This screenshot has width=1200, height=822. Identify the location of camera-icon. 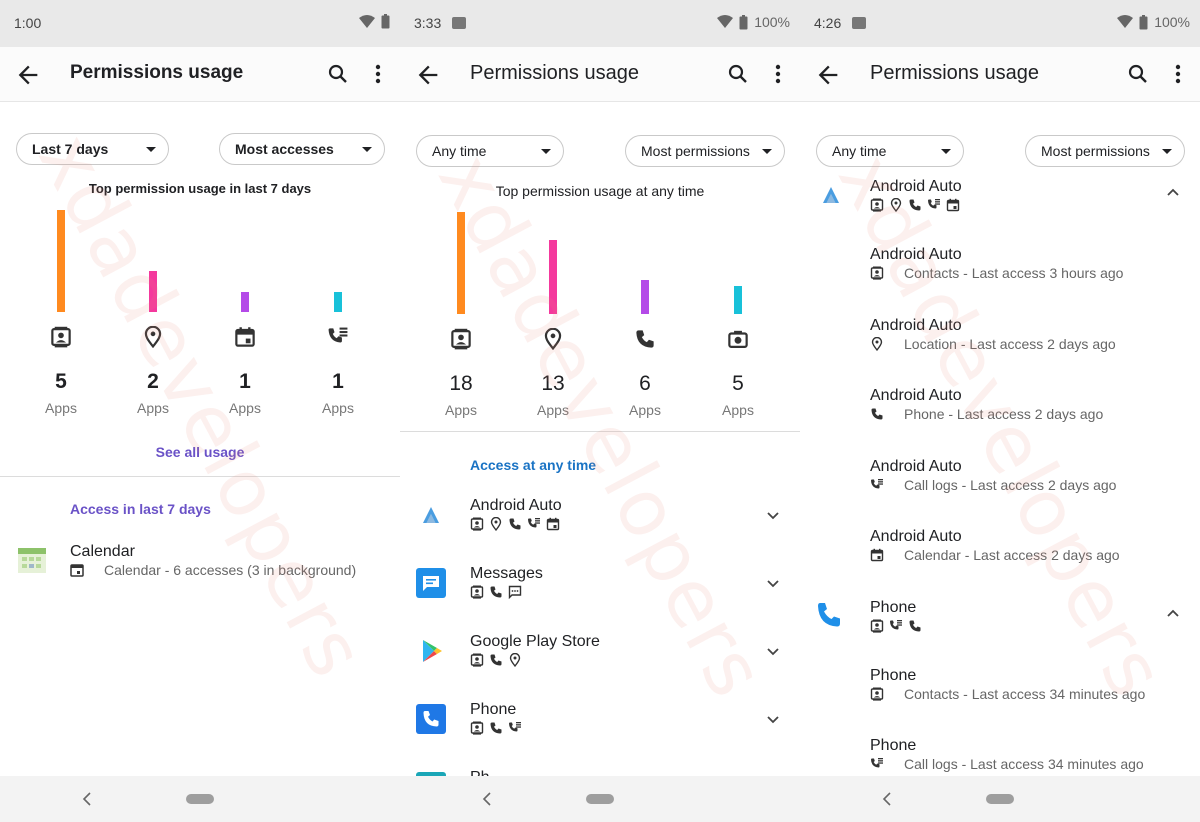
(738, 339).